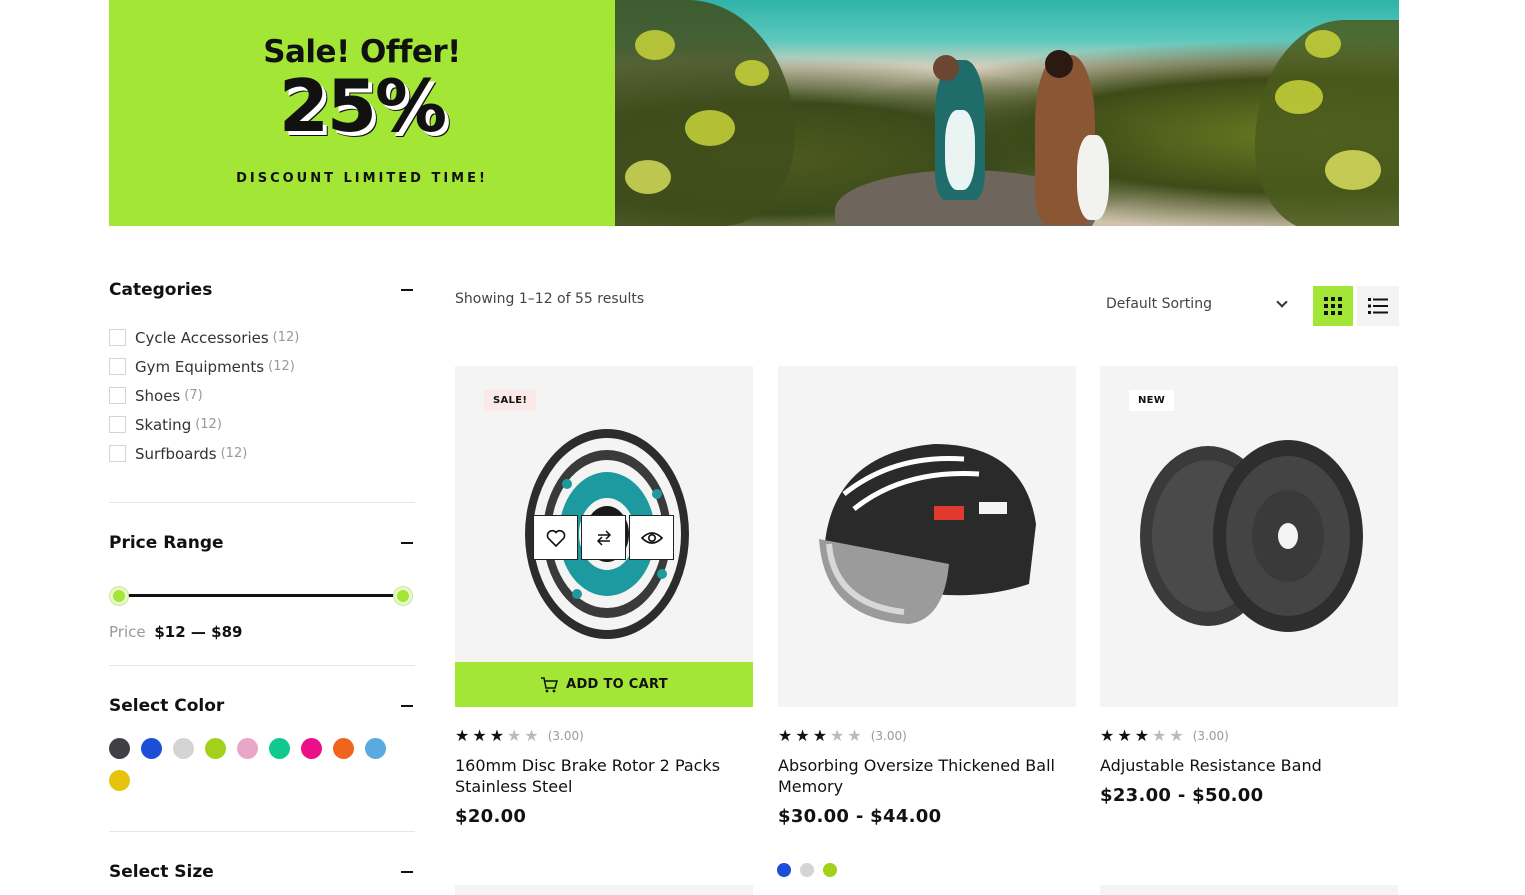 The image size is (1525, 895). Describe the element at coordinates (860, 816) in the screenshot. I see `product-price: $30.00 - $44.00` at that location.